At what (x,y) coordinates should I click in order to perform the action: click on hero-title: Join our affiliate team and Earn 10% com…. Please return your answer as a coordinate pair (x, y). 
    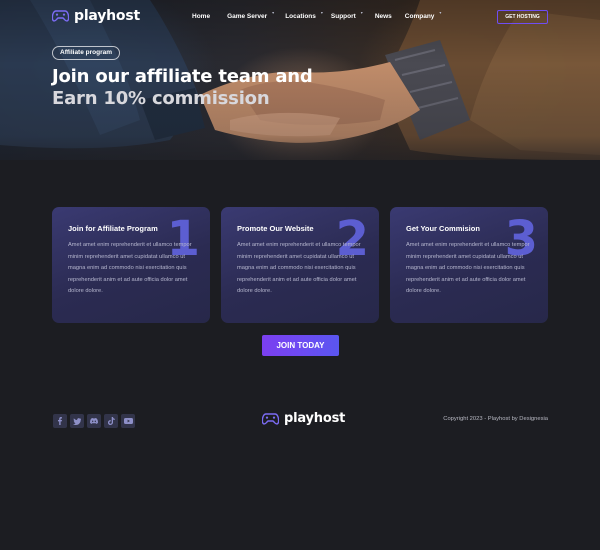
    Looking at the image, I should click on (182, 88).